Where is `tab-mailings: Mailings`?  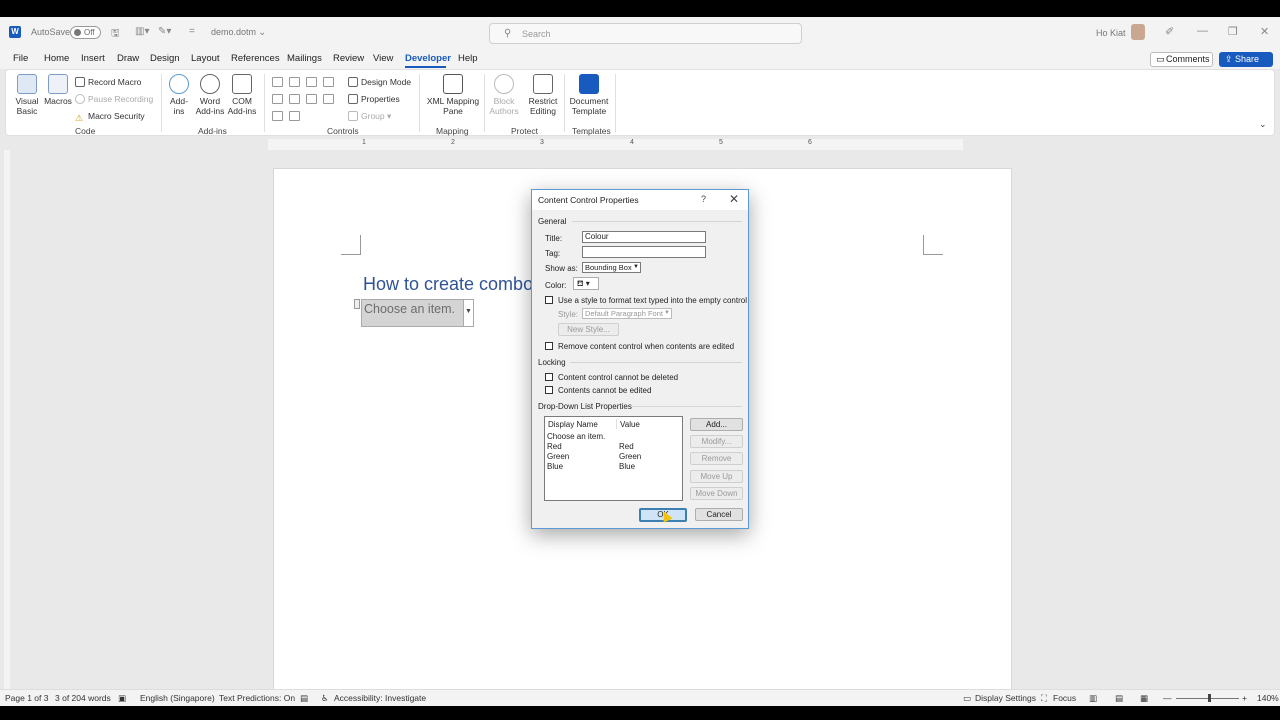
tab-mailings: Mailings is located at coordinates (304, 58).